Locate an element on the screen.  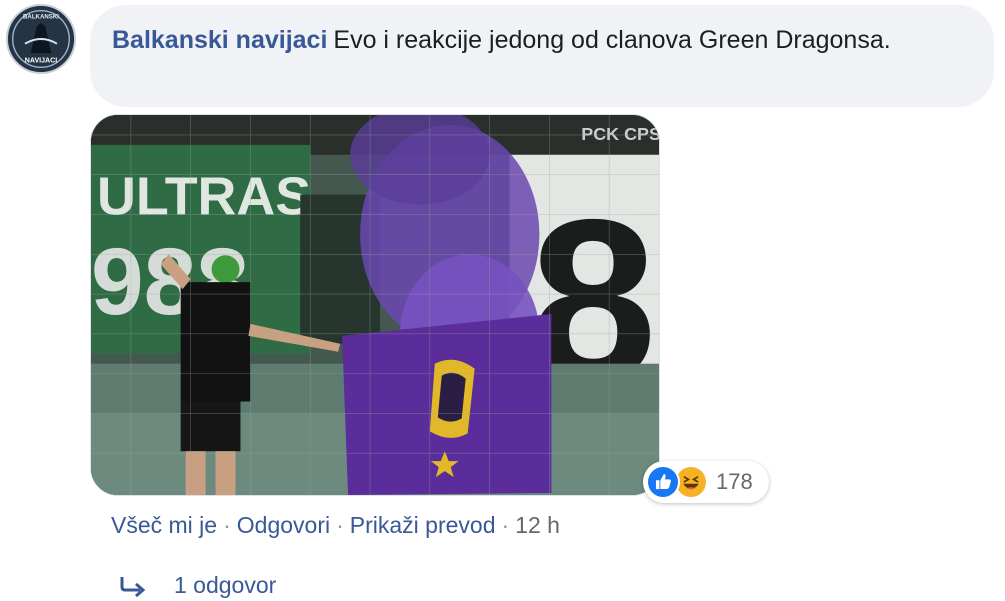
reactions-summary: 178 is located at coordinates (706, 482).